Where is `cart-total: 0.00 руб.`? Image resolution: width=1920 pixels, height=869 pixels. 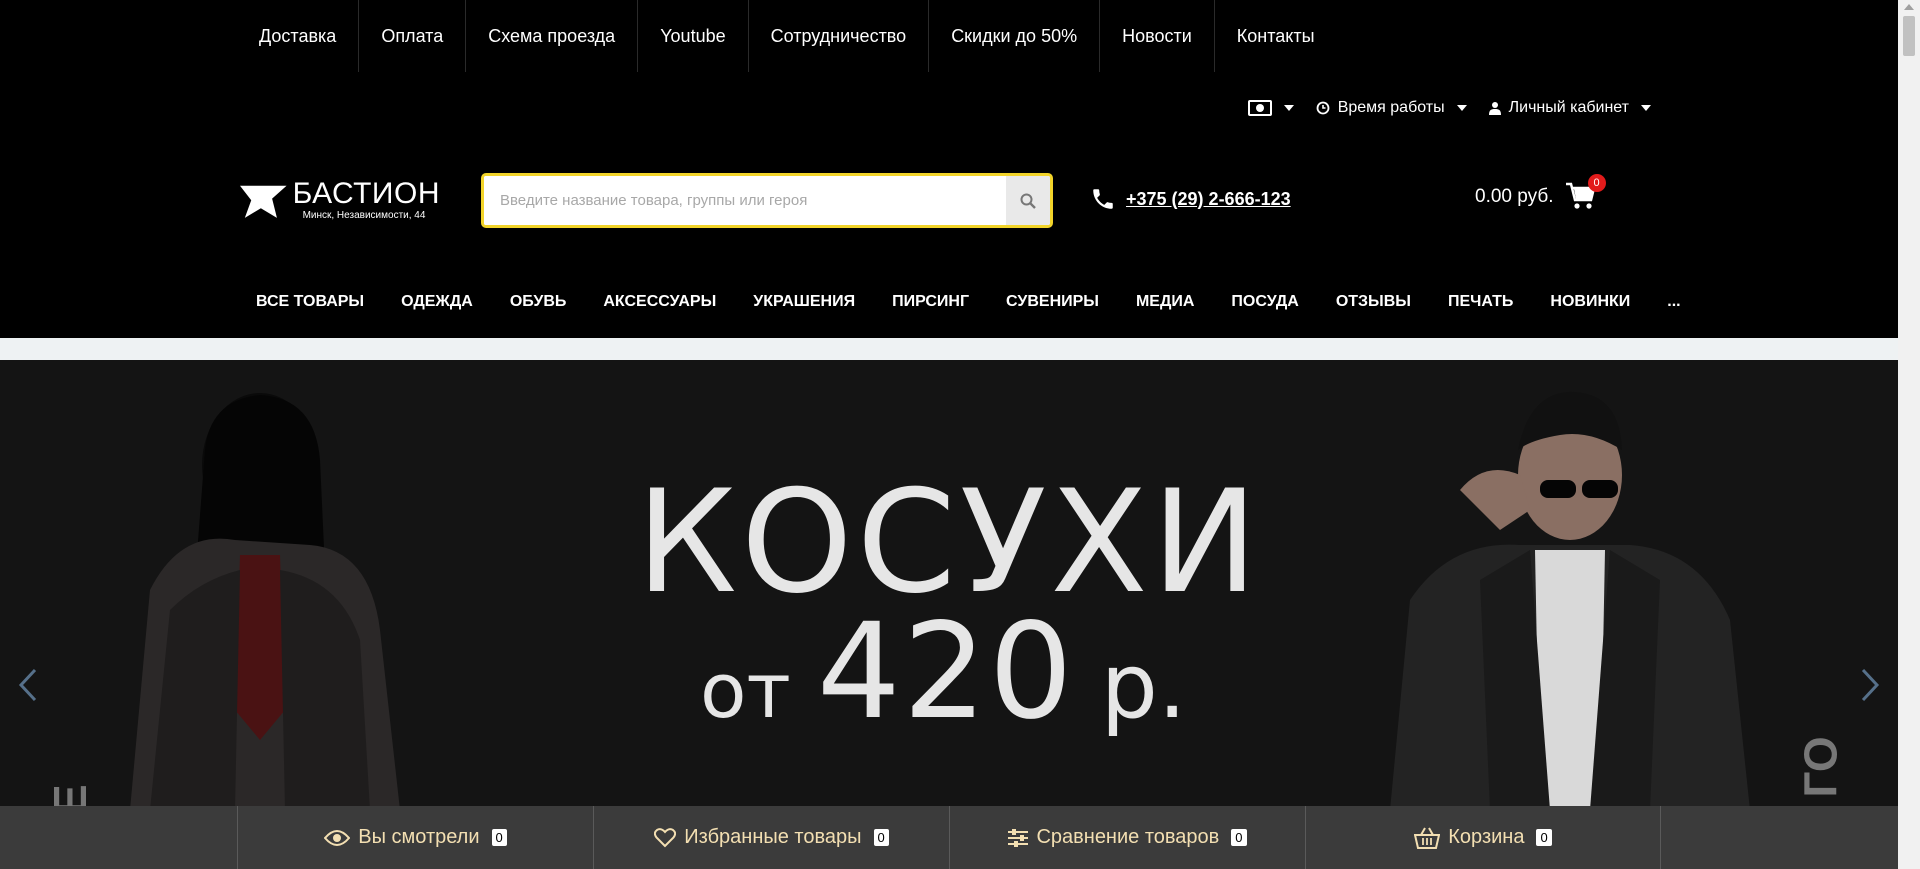 cart-total: 0.00 руб. is located at coordinates (1514, 196).